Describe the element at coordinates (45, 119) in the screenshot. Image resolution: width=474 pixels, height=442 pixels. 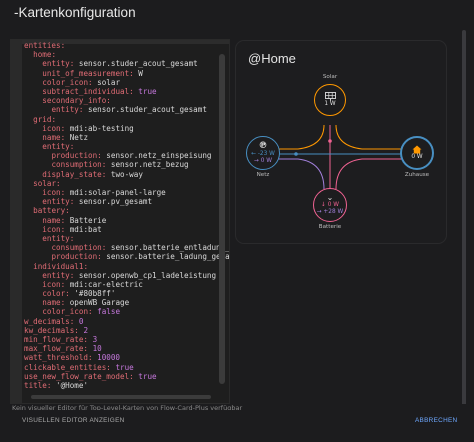
I see `yaml-key: grid:` at that location.